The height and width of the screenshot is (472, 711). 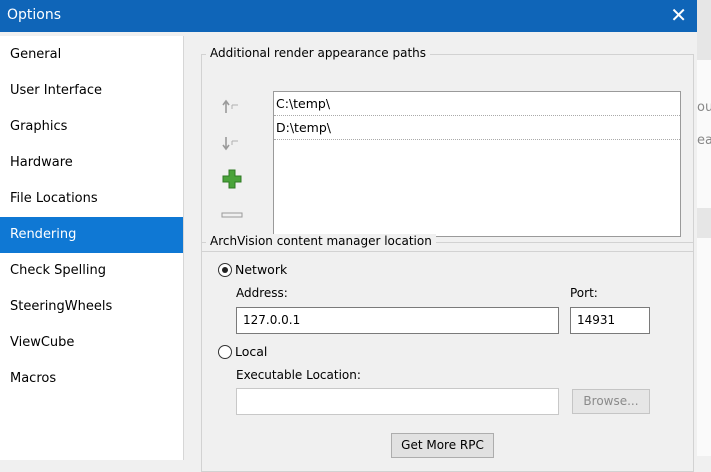 What do you see at coordinates (397, 320) in the screenshot?
I see `address-field: 127.0.0.1` at bounding box center [397, 320].